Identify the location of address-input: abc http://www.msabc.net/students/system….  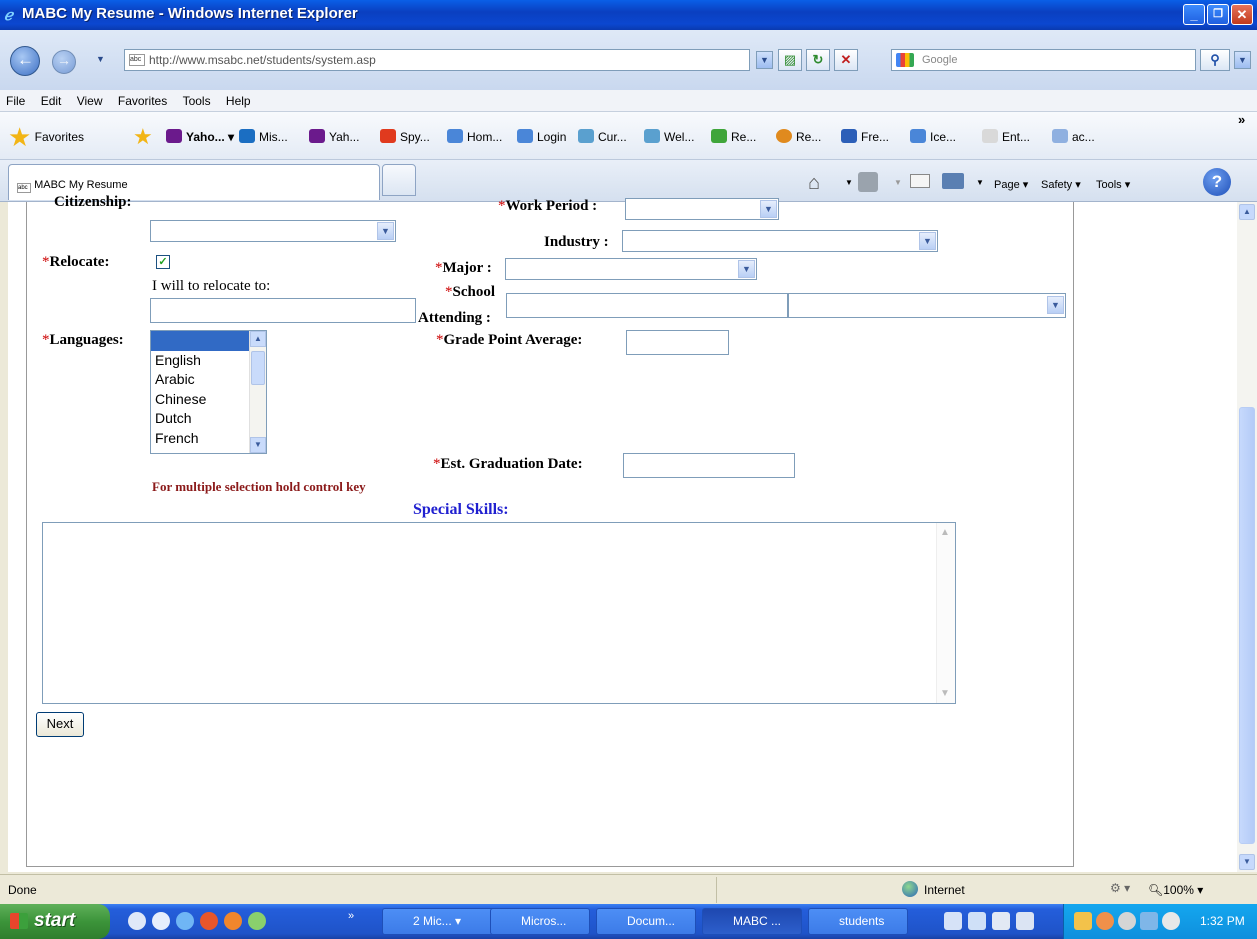
(437, 60).